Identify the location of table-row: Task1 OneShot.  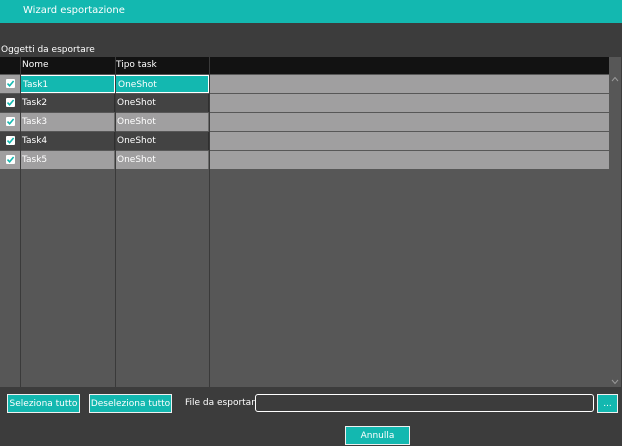
(304, 84).